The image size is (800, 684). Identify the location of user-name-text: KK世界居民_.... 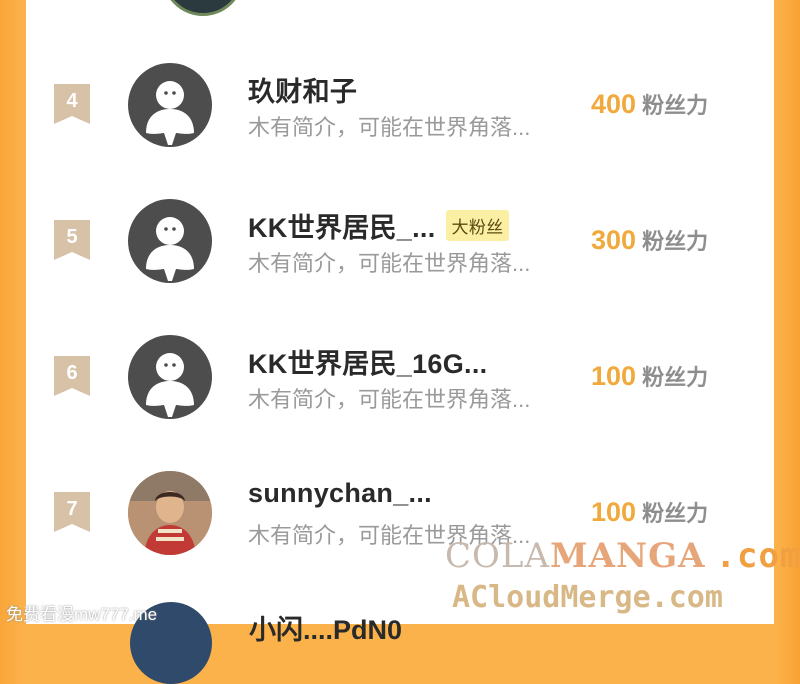
(342, 228).